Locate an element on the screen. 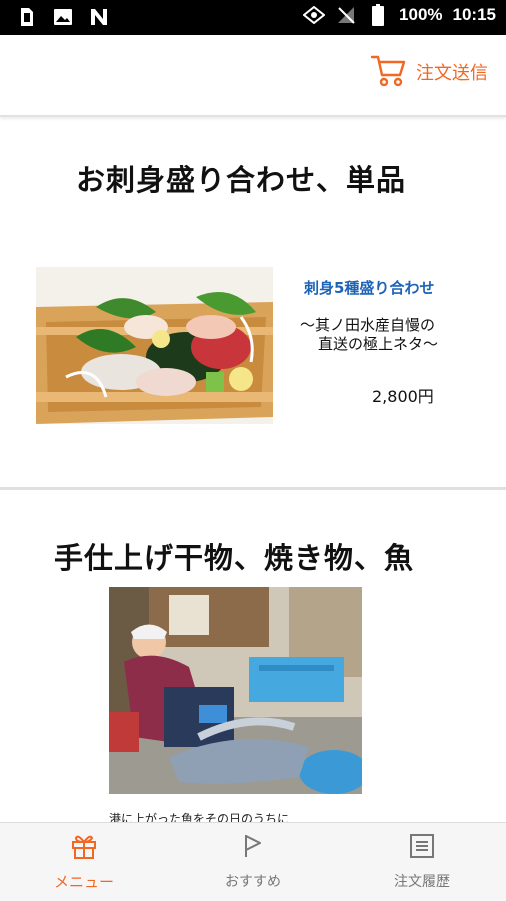 The image size is (506, 901). n-app-icon is located at coordinates (99, 17).